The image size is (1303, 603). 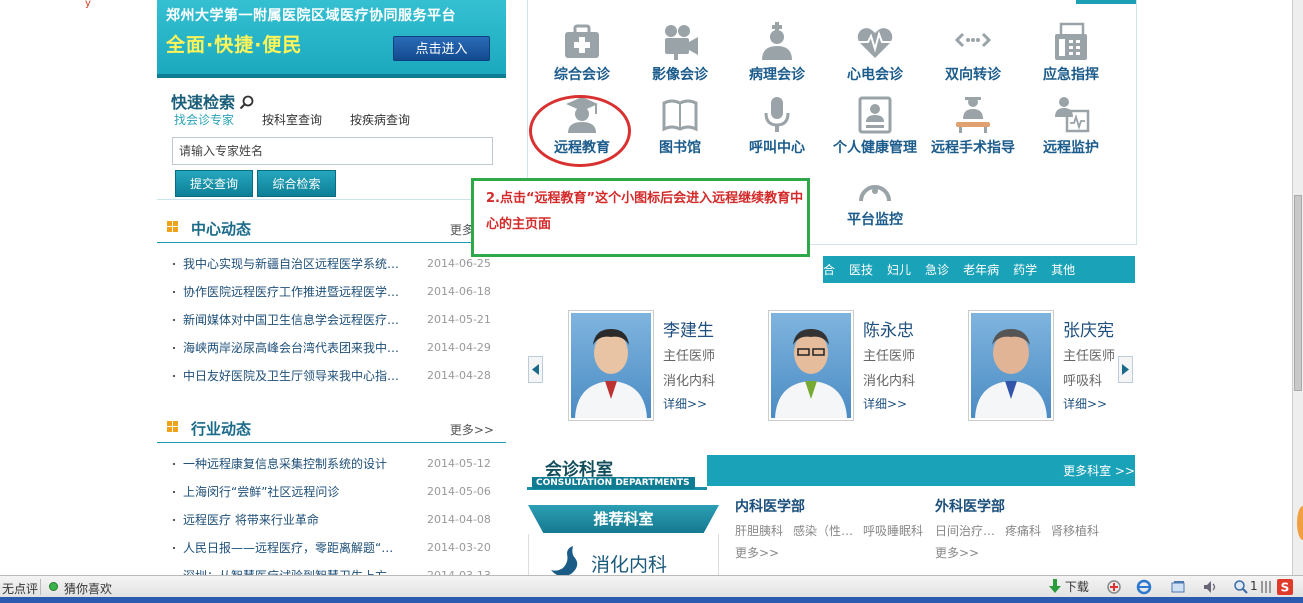 What do you see at coordinates (294, 348) in the screenshot?
I see `news-title: 海峡两岸泌尿高峰会台湾代表团来我中心参观` at bounding box center [294, 348].